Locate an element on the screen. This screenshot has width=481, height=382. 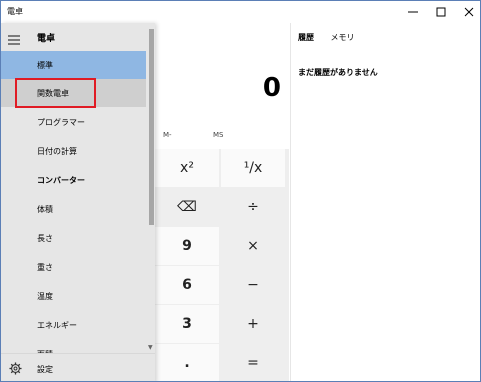
nav-item-date-calculation: 日付の計算 is located at coordinates (73, 151).